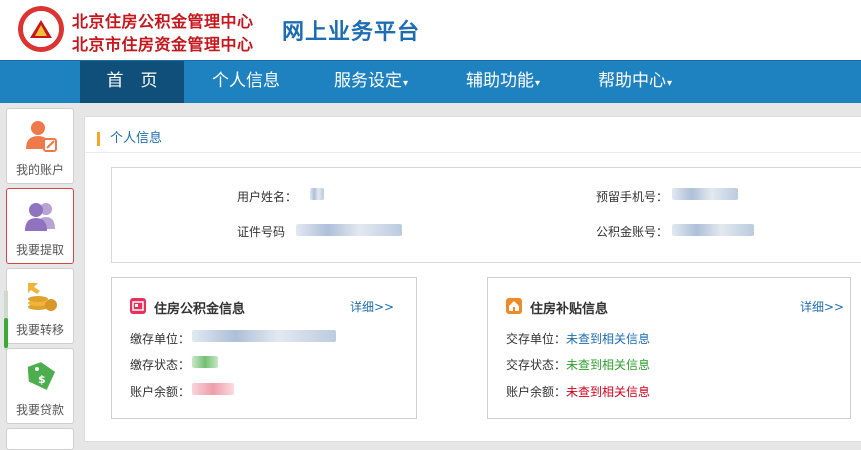 This screenshot has height=450, width=861. Describe the element at coordinates (6, 333) in the screenshot. I see `sidebar-scrollbar-thumb` at that location.